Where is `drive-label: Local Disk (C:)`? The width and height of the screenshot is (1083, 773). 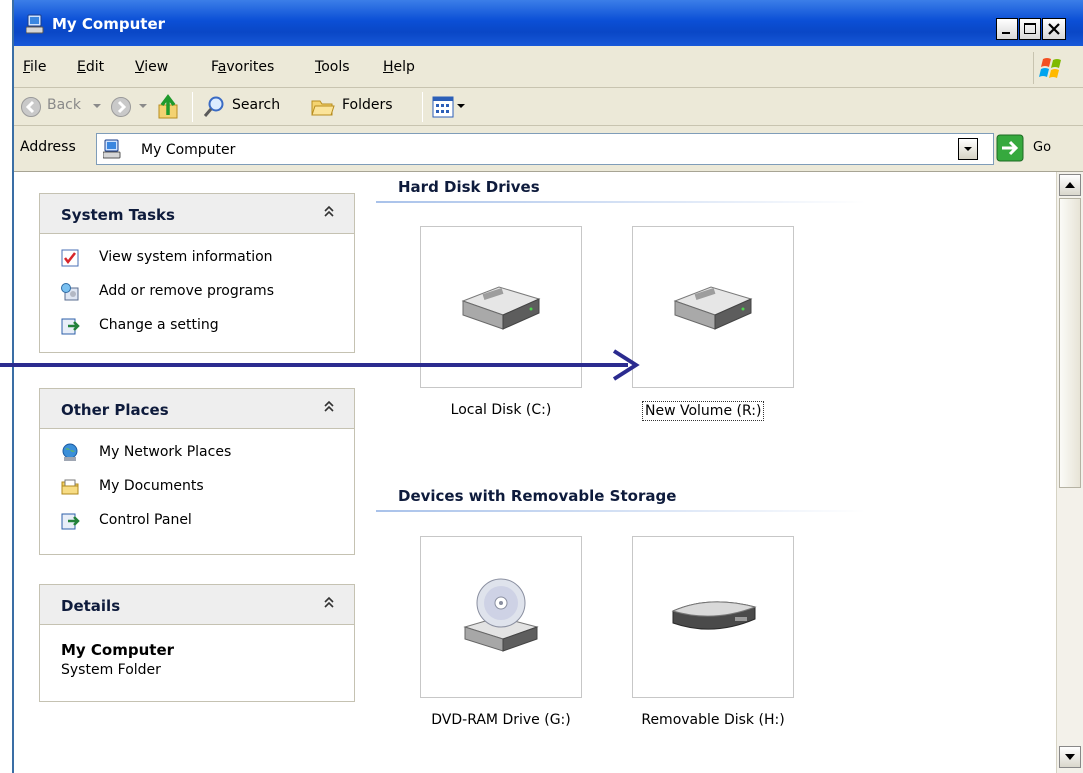 drive-label: Local Disk (C:) is located at coordinates (501, 410).